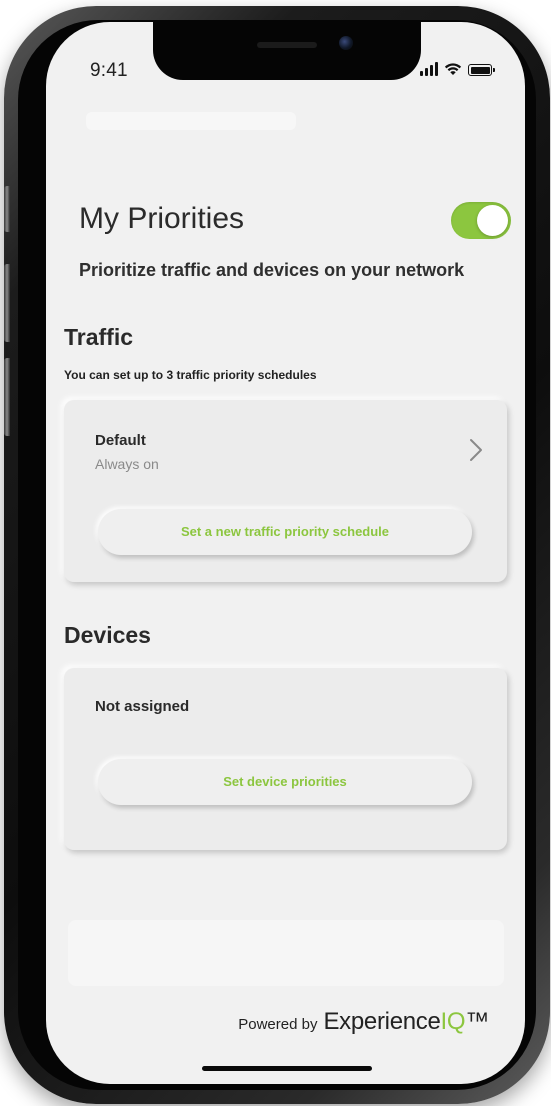 The image size is (551, 1106). Describe the element at coordinates (382, 1021) in the screenshot. I see `brand-prefix: Experience` at that location.